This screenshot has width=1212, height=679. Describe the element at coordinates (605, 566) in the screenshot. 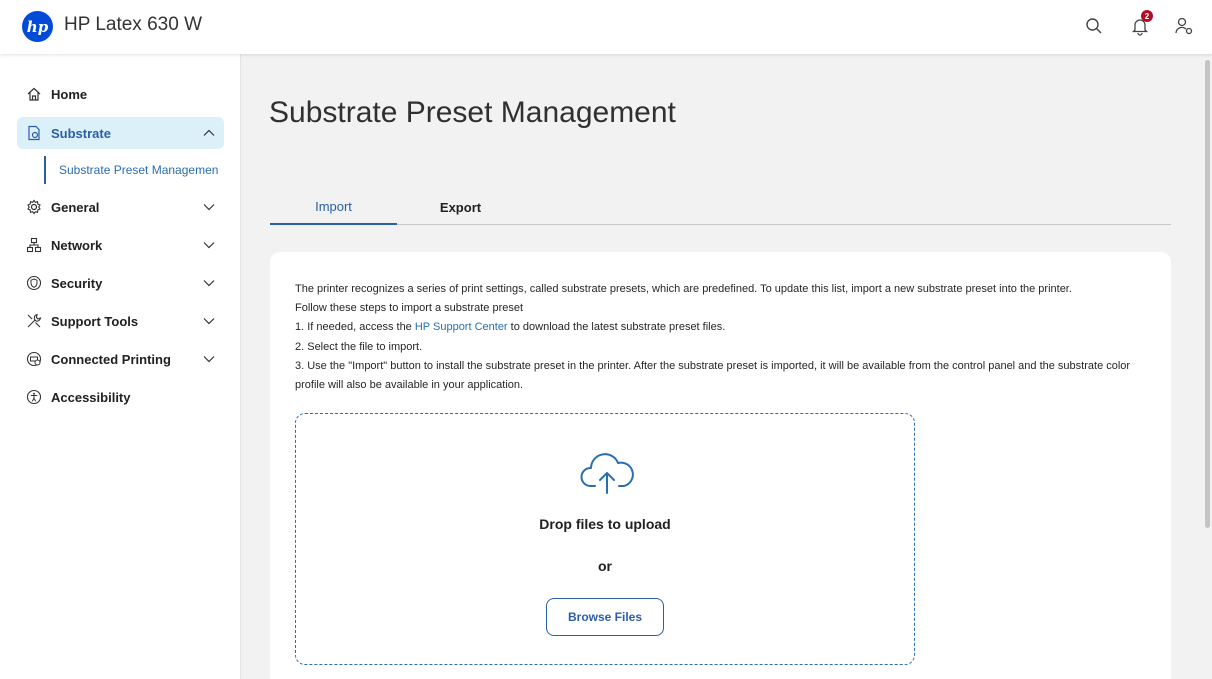

I see `or-label: or` at that location.